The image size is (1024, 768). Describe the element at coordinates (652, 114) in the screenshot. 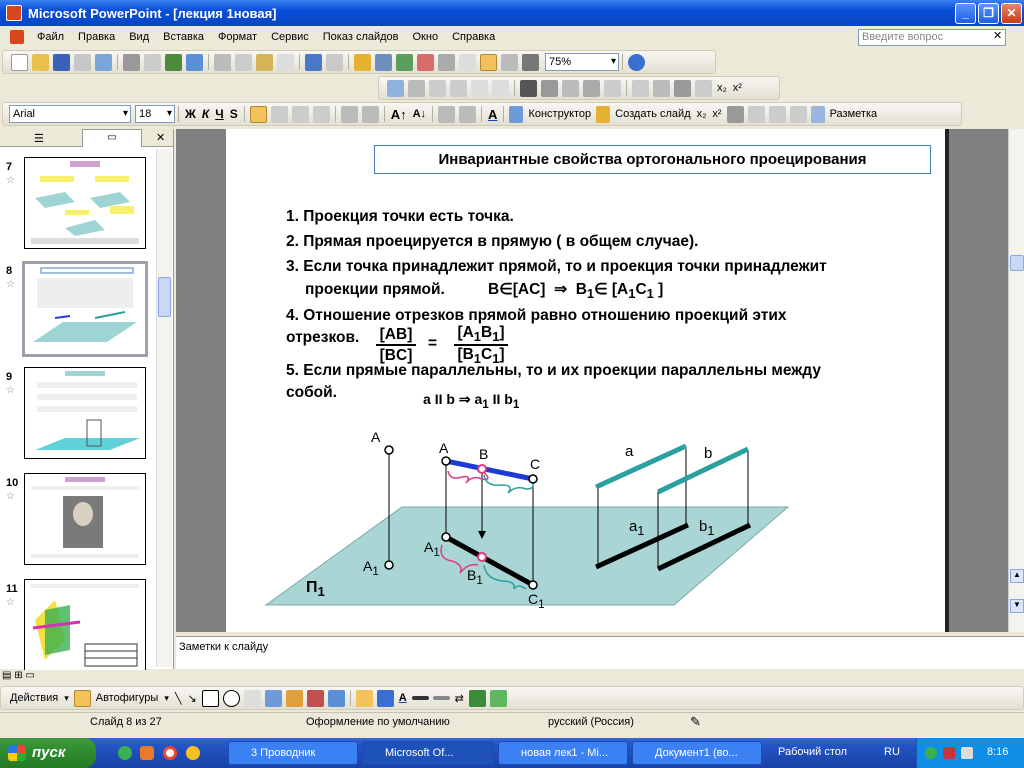

I see `new-slide-button: Создать слайд` at that location.